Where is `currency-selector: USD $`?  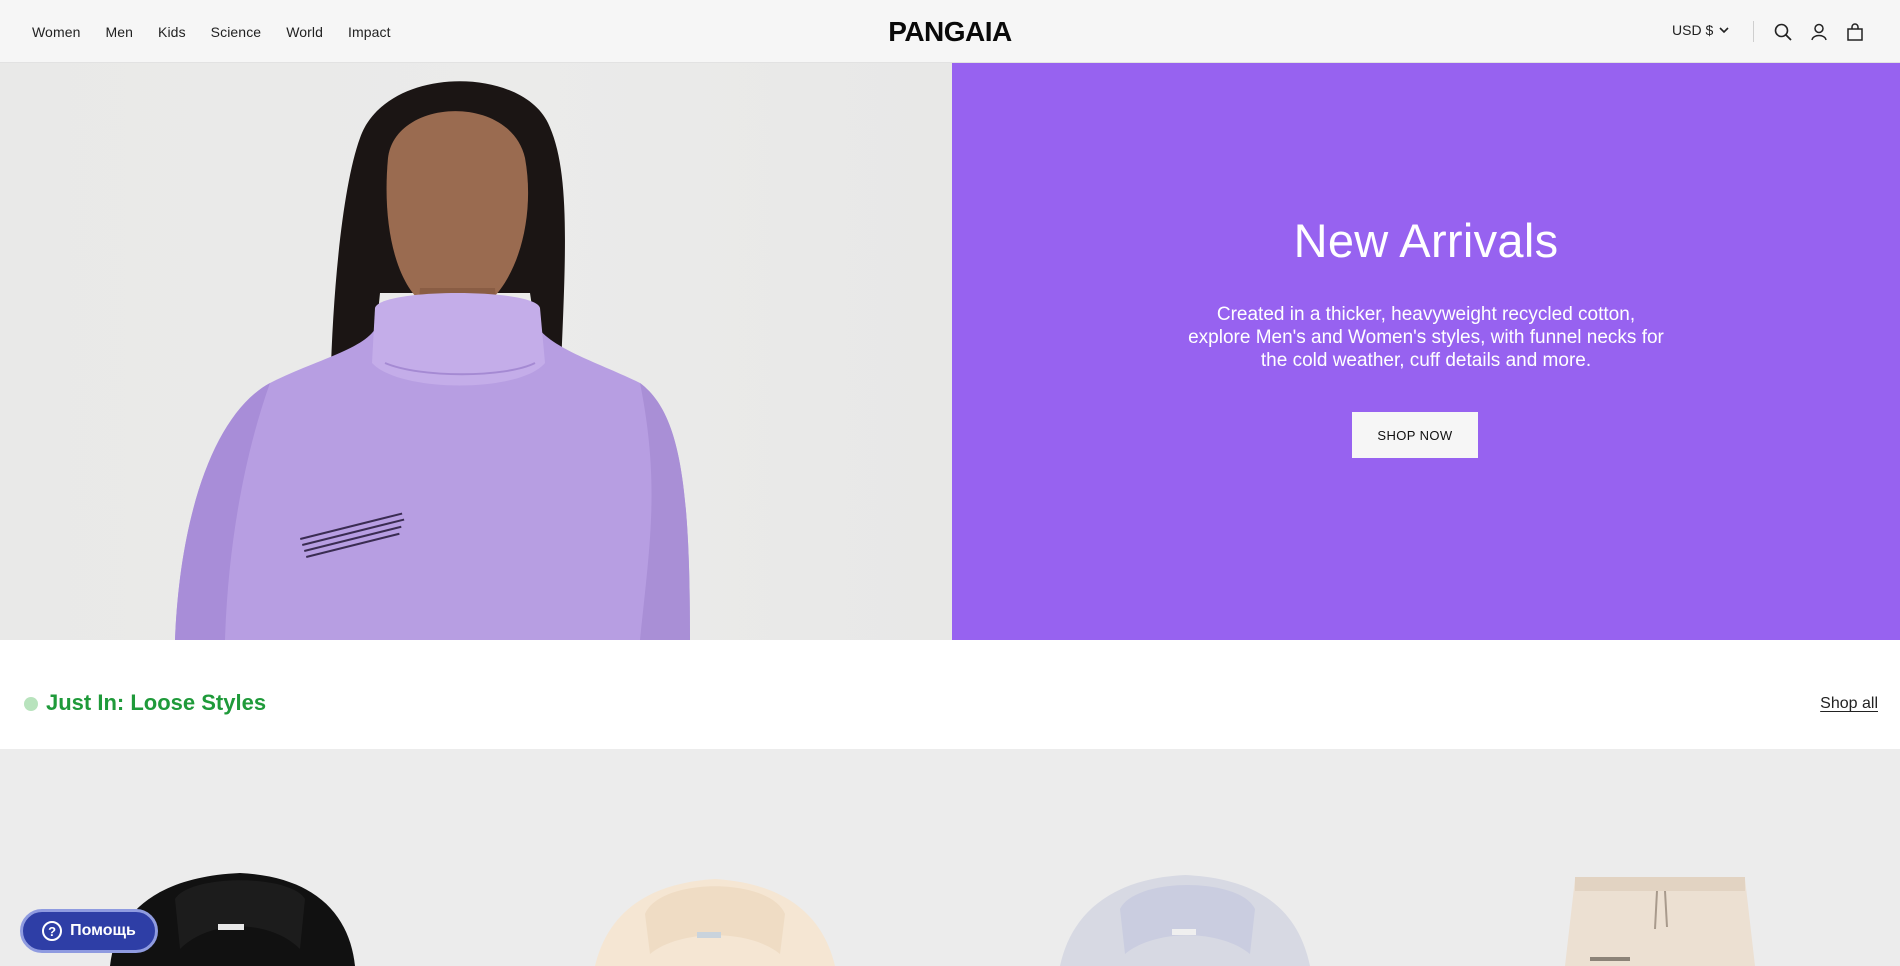
currency-selector: USD $ is located at coordinates (1700, 30).